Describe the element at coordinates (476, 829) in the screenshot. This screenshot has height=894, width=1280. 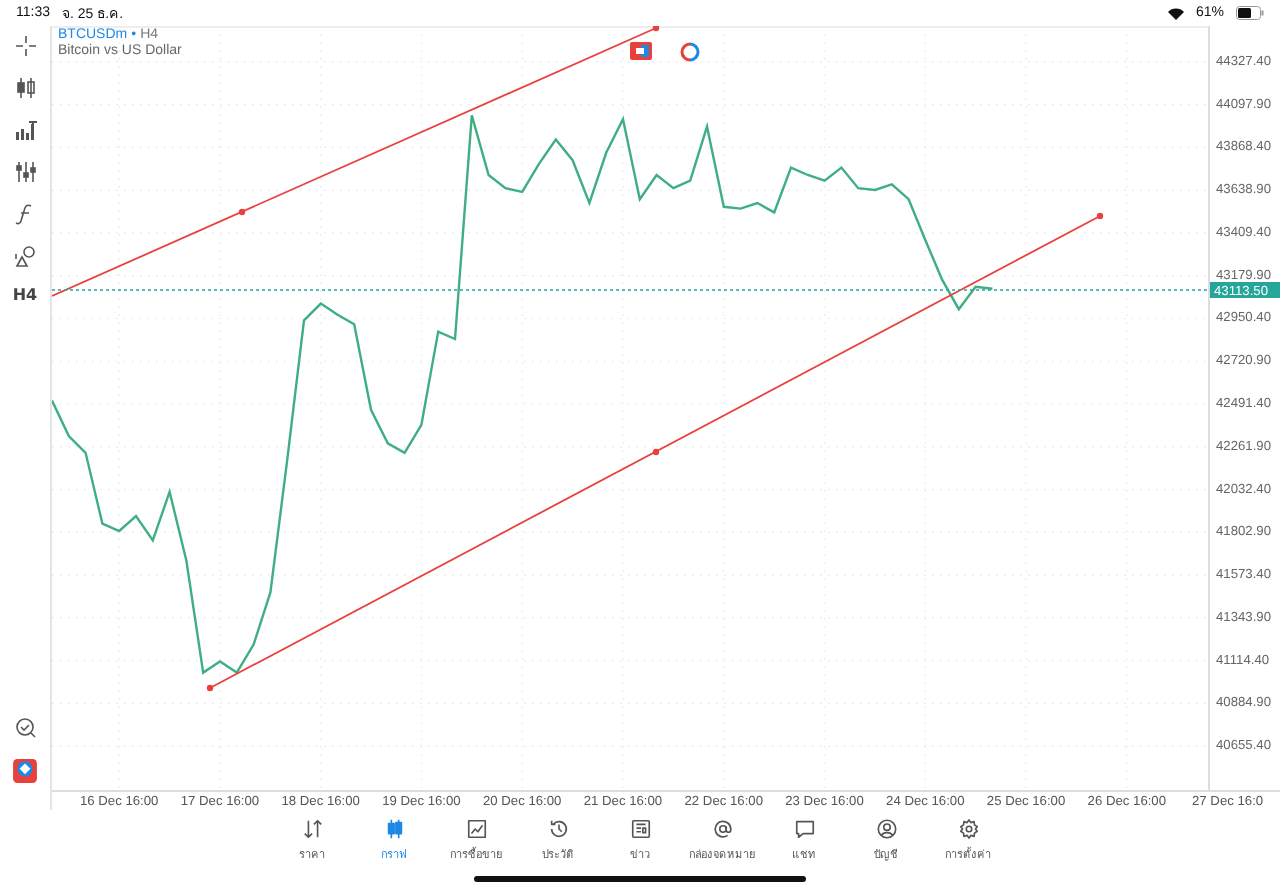
I see `line-chart-icon` at that location.